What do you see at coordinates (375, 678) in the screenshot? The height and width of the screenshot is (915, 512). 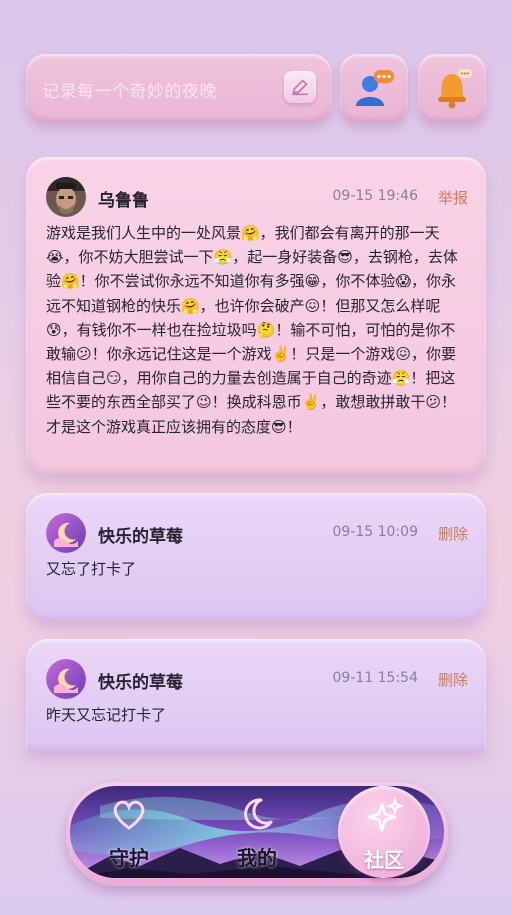 I see `timestamp: 09-11 15:54` at bounding box center [375, 678].